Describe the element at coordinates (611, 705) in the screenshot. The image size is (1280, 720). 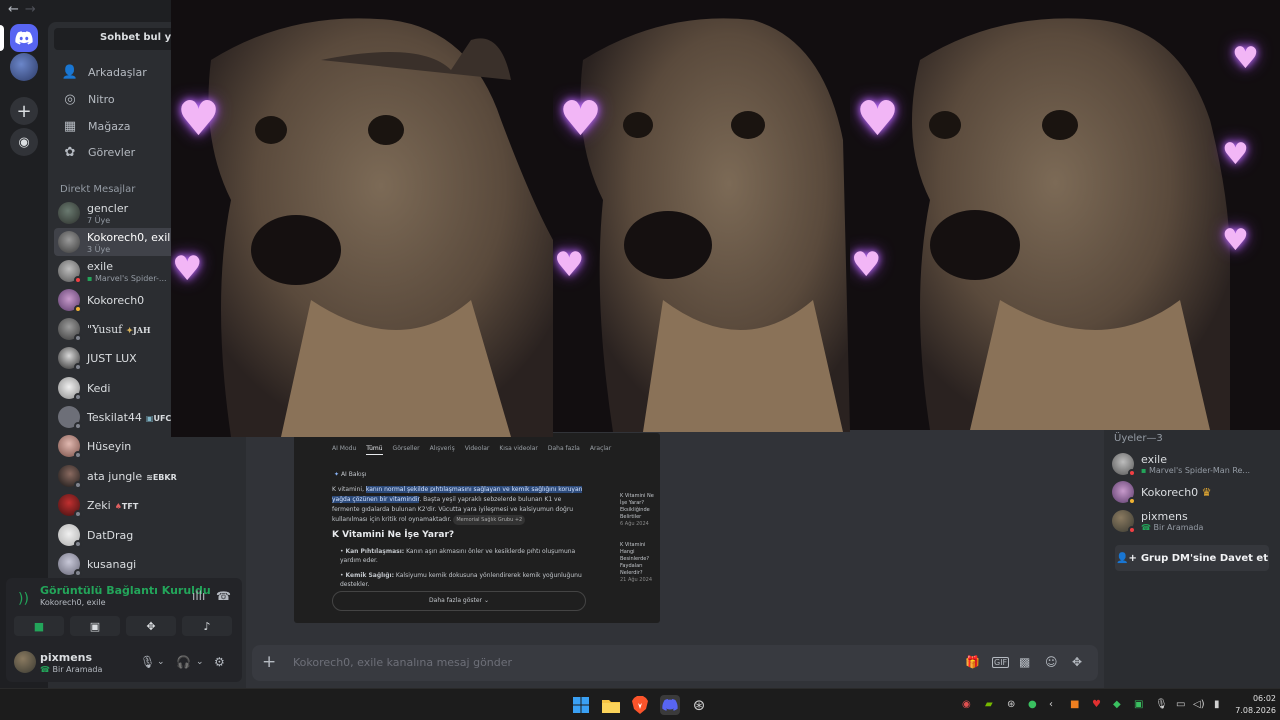
I see `file-explorer-icon` at that location.